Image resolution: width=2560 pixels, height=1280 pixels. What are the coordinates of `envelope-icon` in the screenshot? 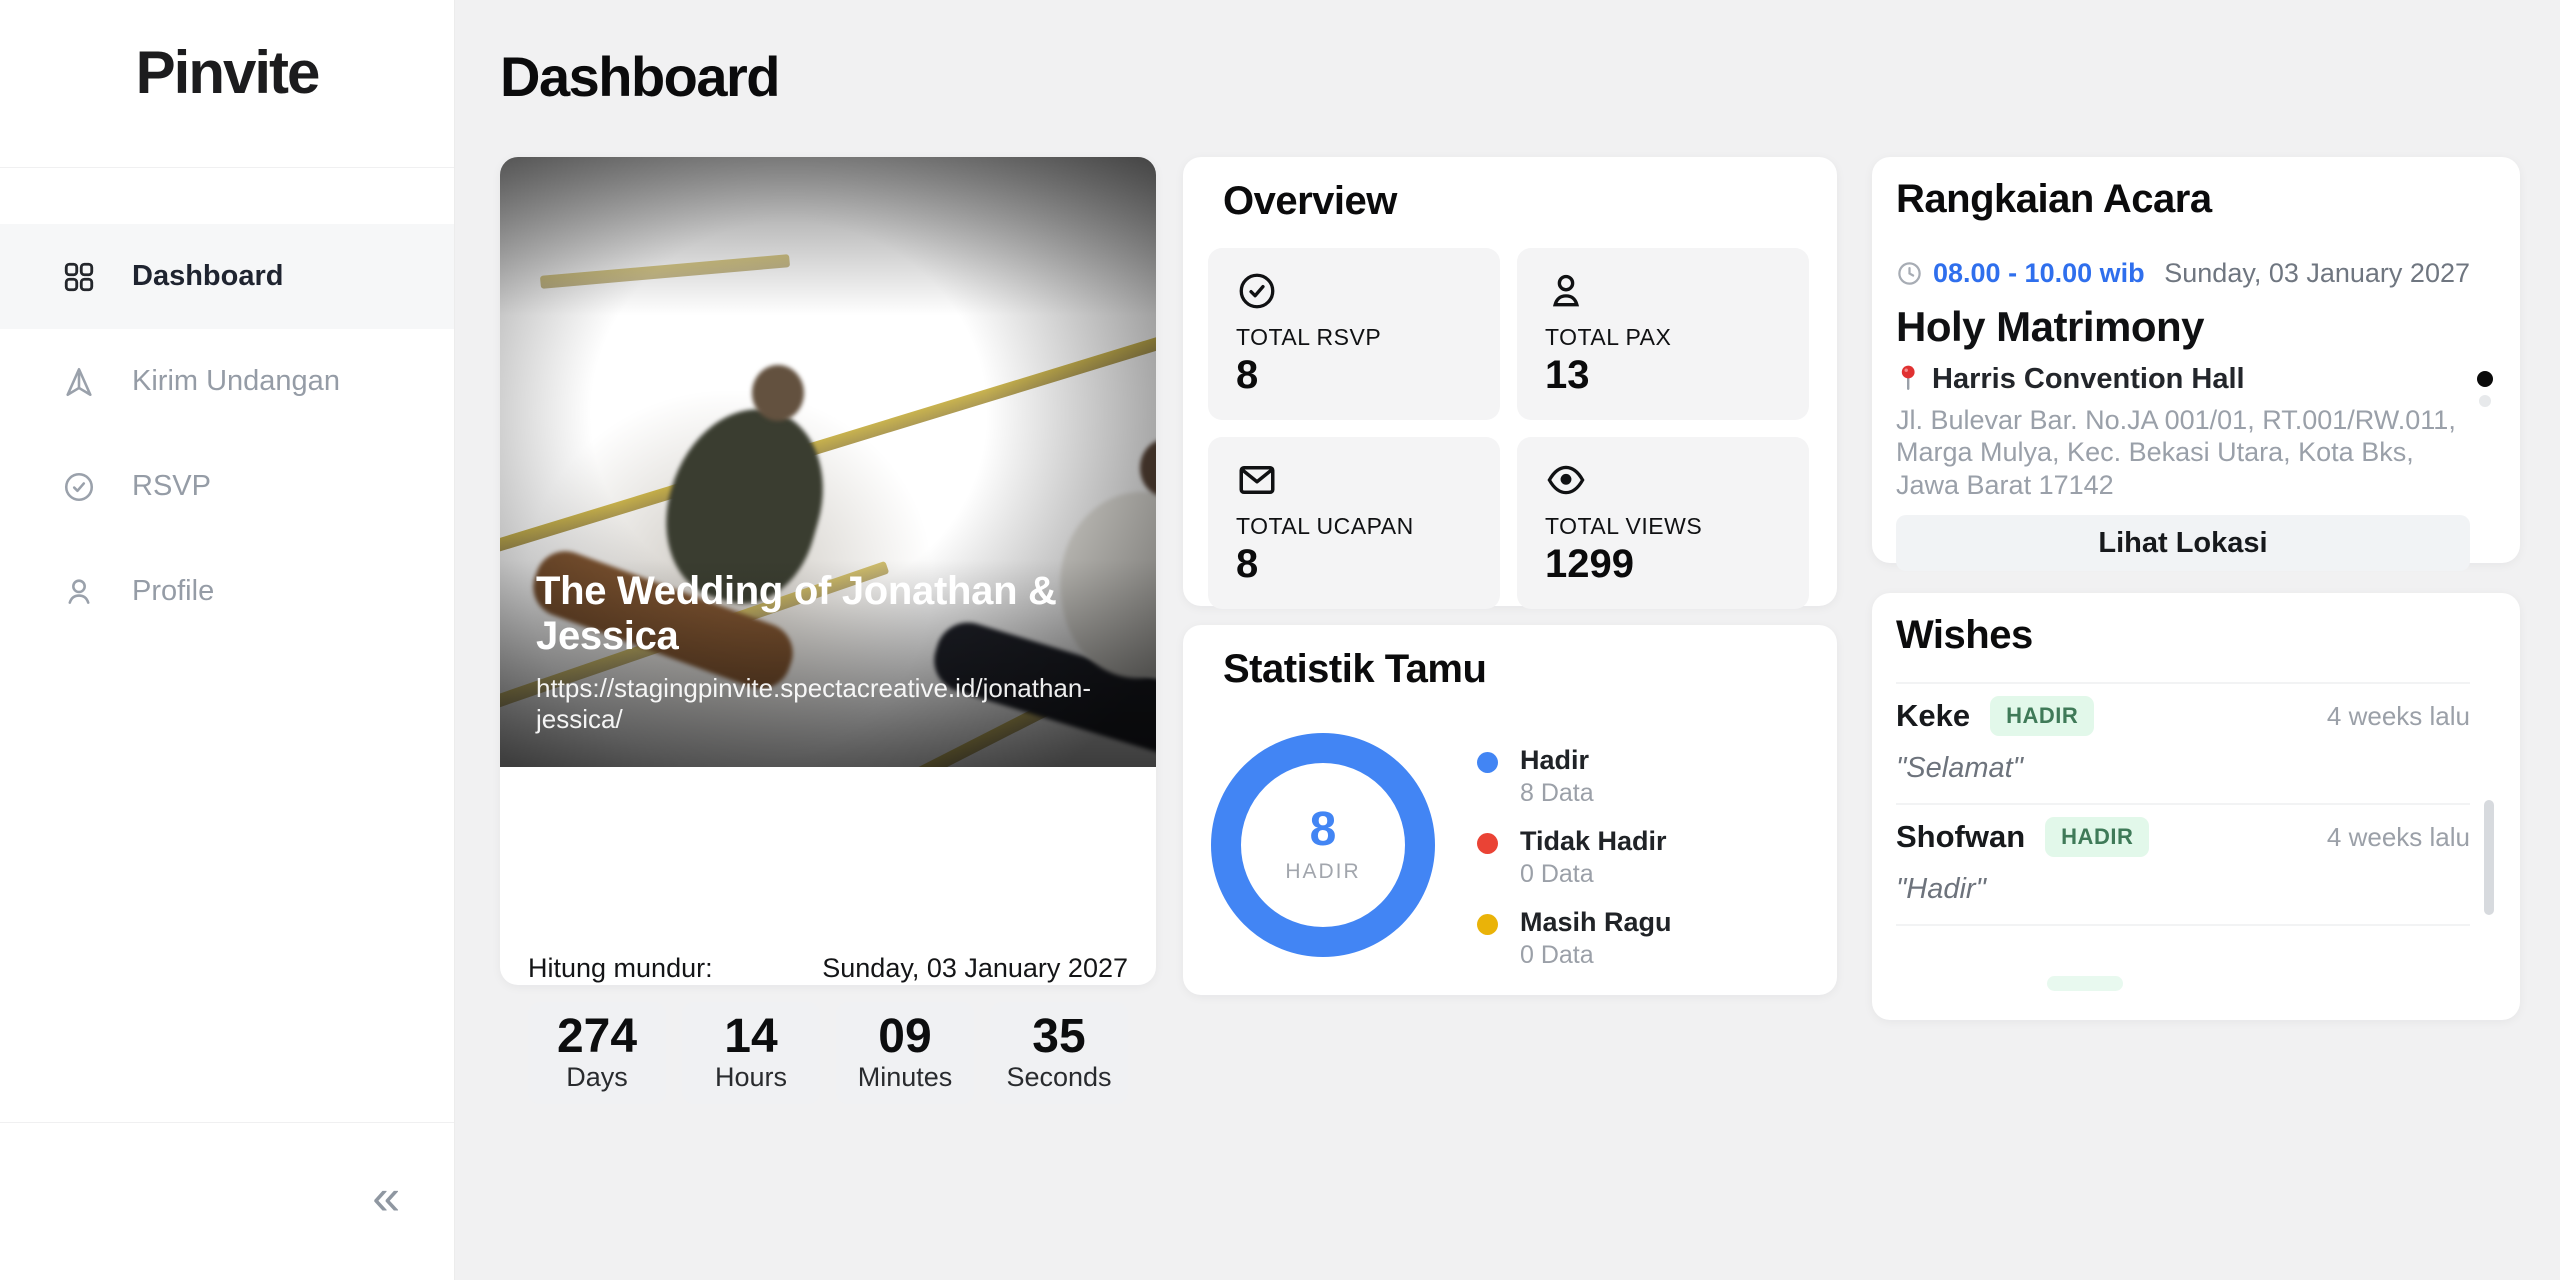 It's located at (1354, 480).